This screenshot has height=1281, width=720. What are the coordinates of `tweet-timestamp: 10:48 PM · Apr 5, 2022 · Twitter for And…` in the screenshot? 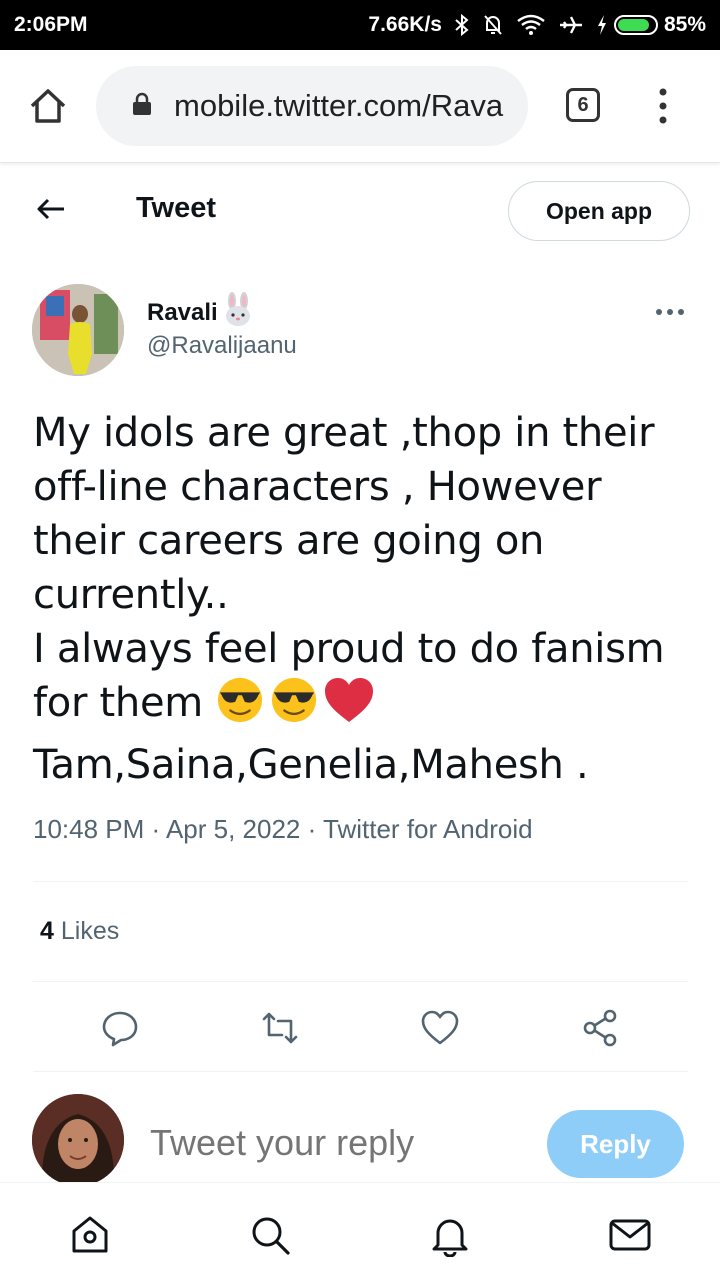 It's located at (283, 829).